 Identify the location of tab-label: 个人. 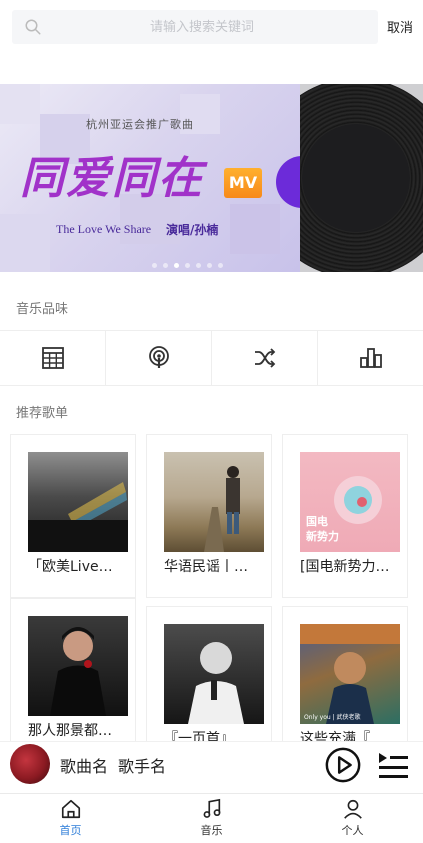
(352, 830).